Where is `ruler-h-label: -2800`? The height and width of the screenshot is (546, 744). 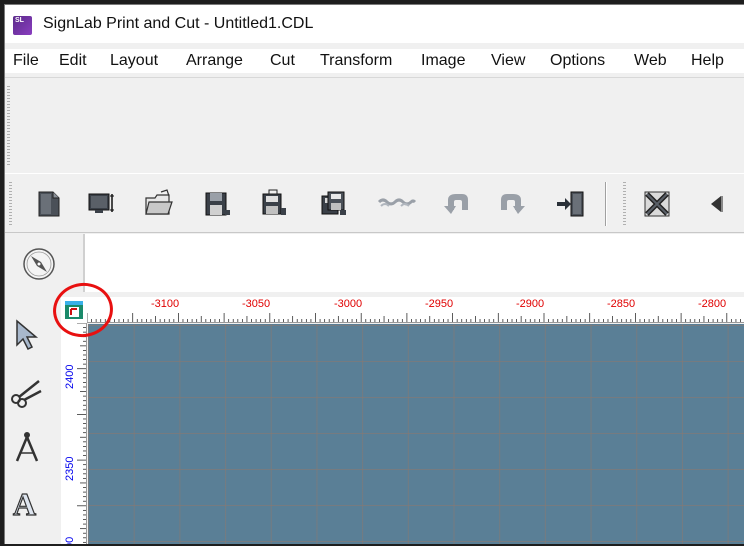 ruler-h-label: -2800 is located at coordinates (712, 304).